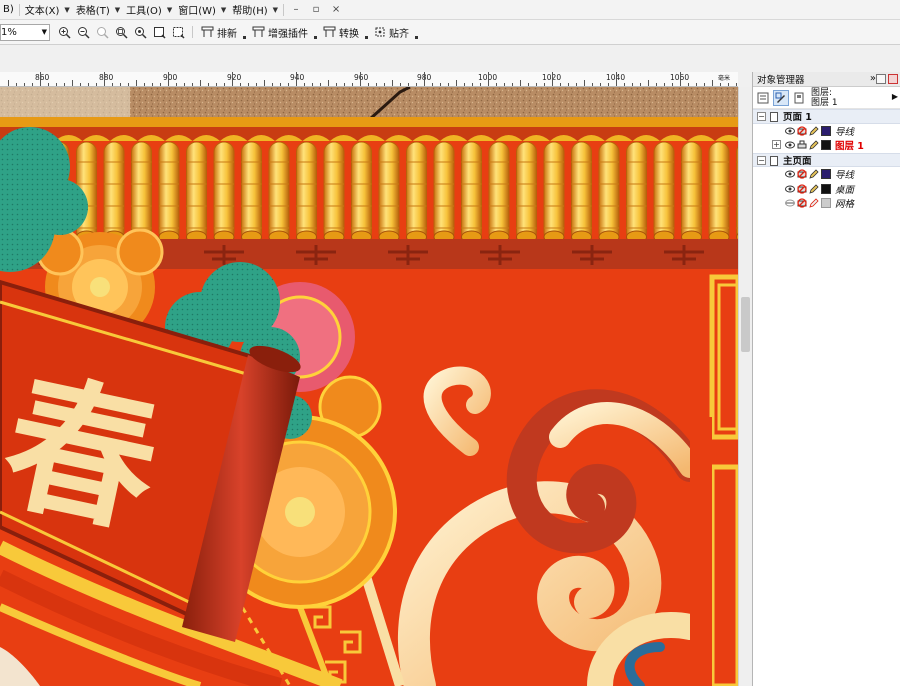 The width and height of the screenshot is (900, 686). What do you see at coordinates (25, 32) in the screenshot?
I see `zoom-level-select: 1% ▼` at bounding box center [25, 32].